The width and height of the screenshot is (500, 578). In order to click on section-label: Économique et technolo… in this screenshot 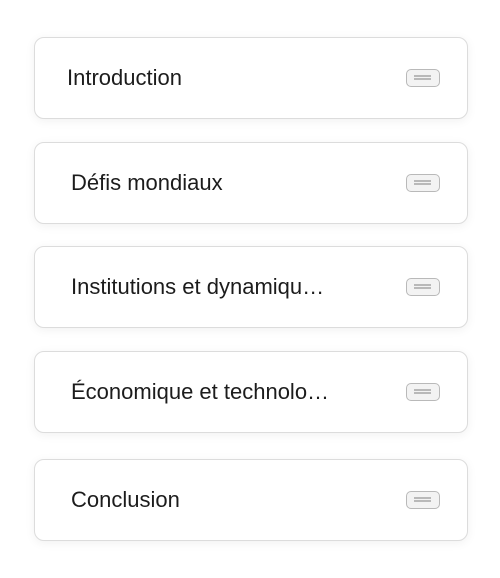, I will do `click(200, 391)`.